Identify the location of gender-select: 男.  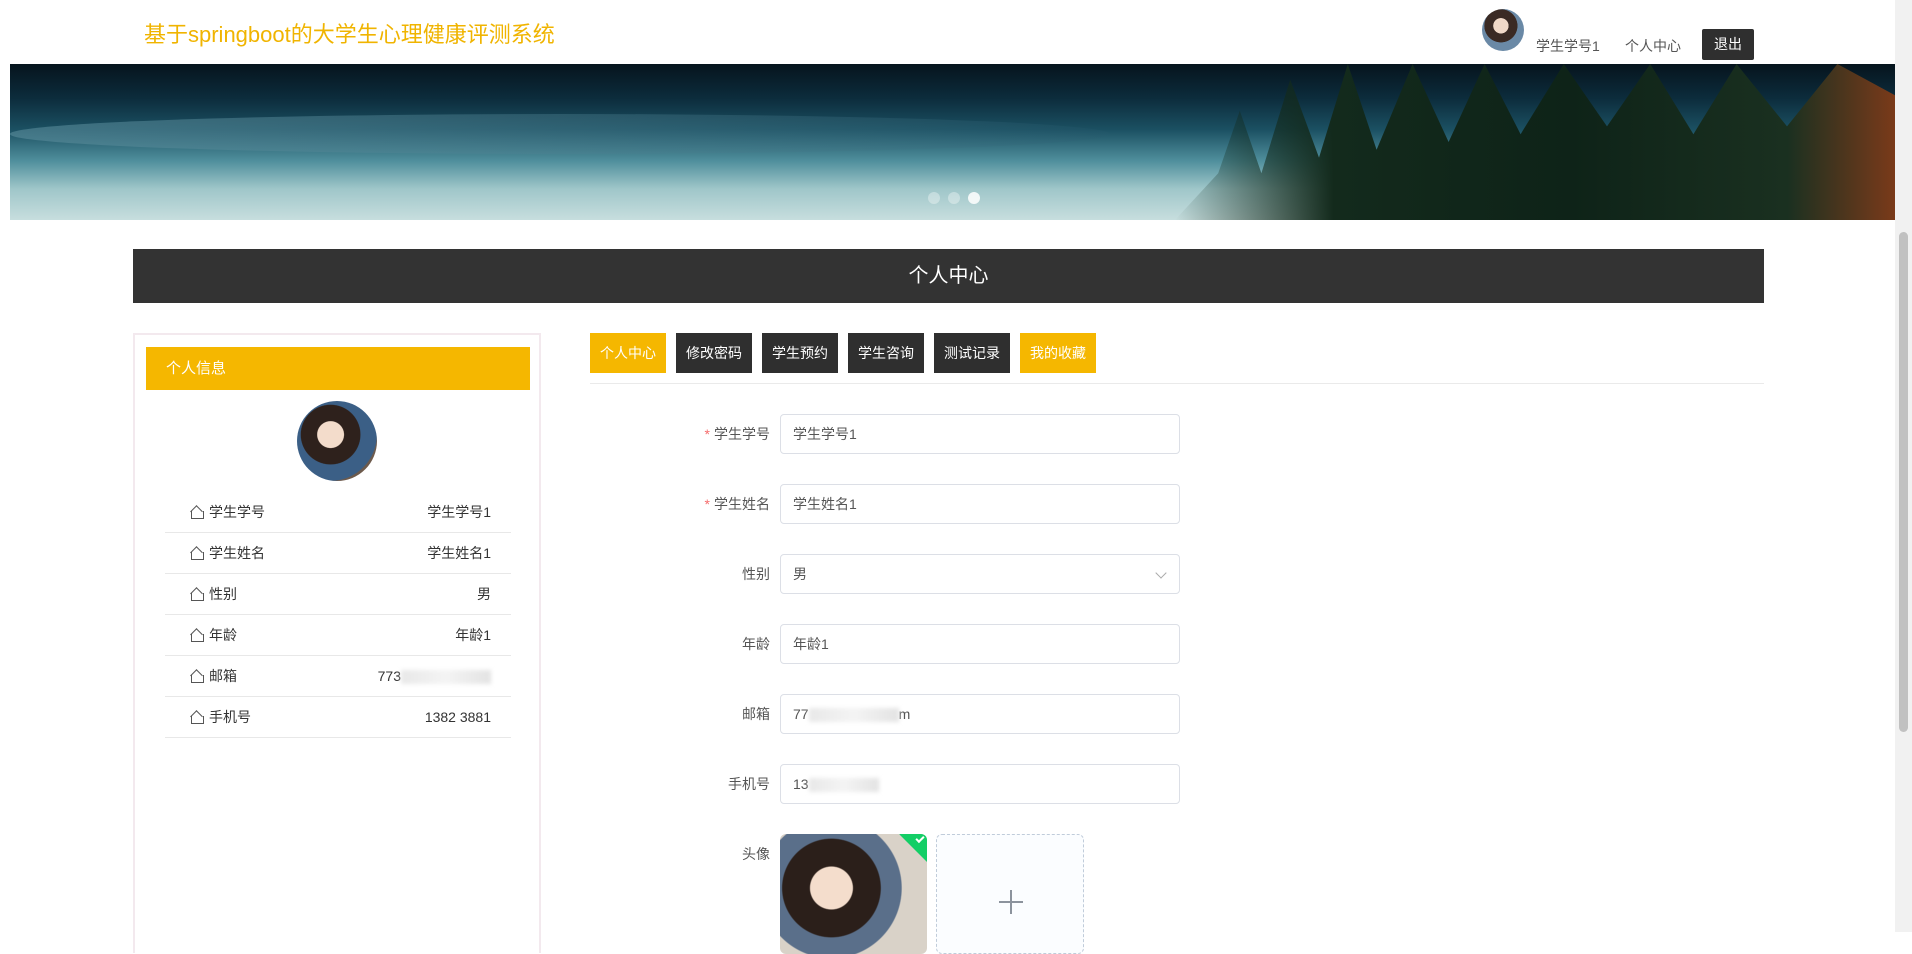
(980, 574).